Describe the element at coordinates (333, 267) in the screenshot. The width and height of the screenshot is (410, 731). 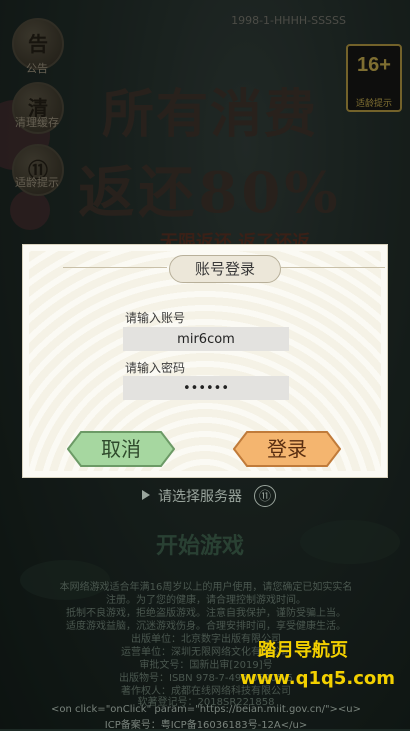
I see `title-divider-right` at that location.